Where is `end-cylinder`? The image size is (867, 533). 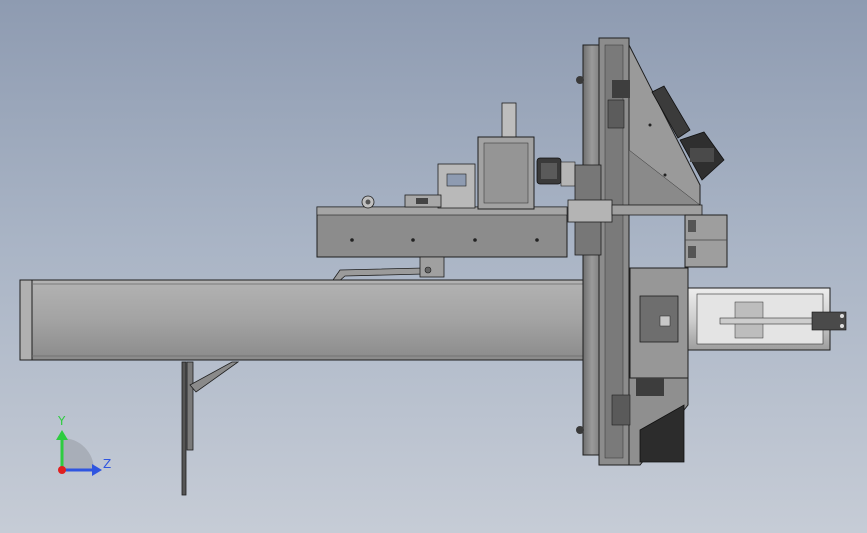 end-cylinder is located at coordinates (738, 323).